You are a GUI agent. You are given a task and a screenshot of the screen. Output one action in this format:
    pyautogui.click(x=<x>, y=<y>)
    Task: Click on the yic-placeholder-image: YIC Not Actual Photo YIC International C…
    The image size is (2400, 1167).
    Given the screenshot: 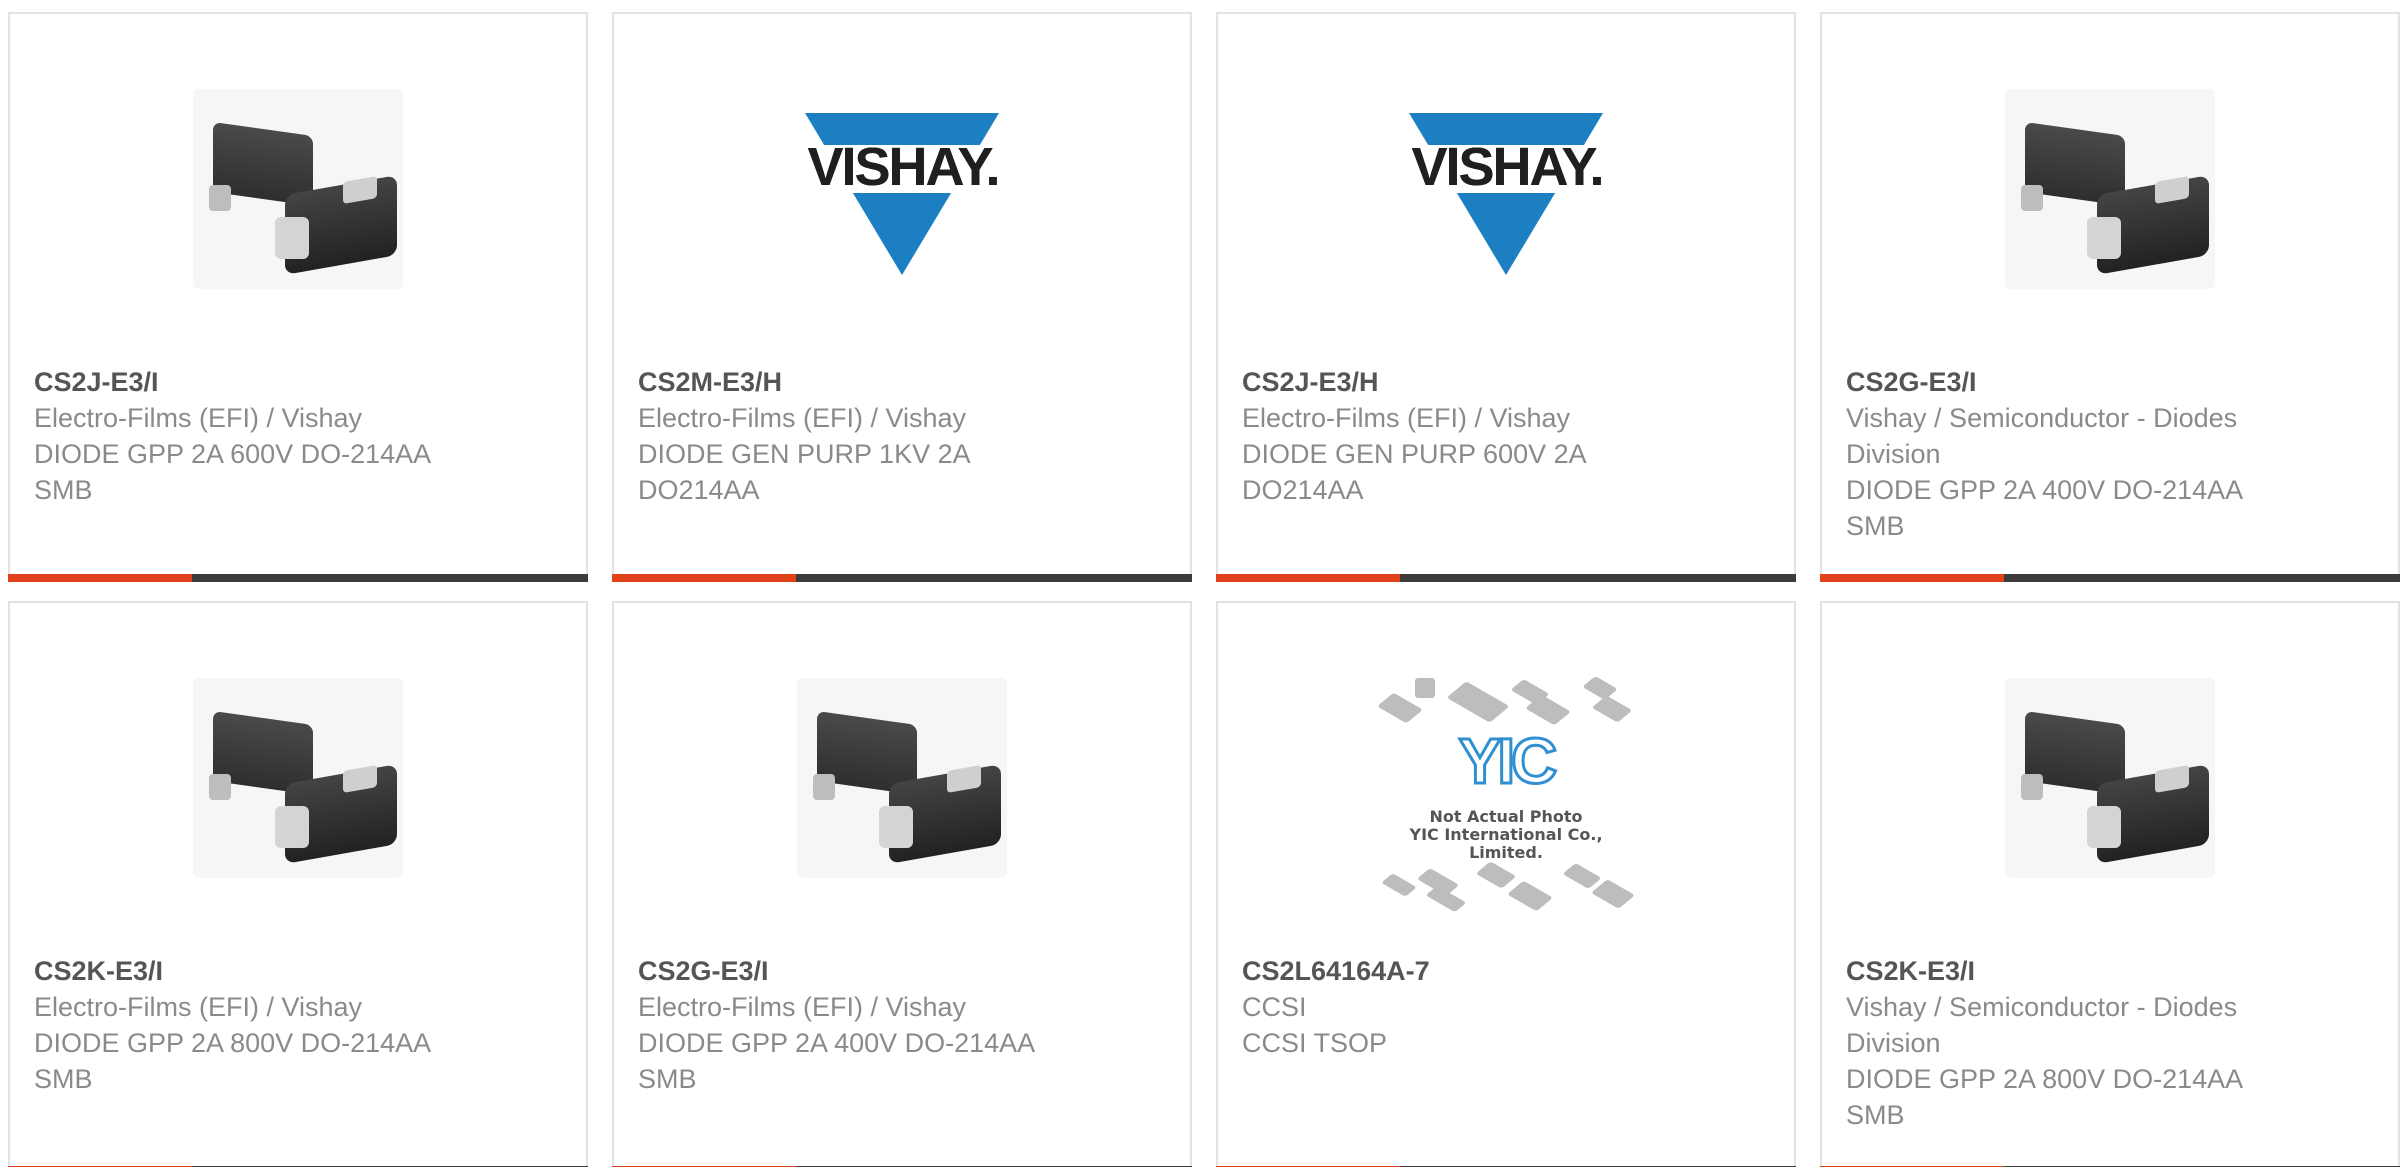 What is the action you would take?
    pyautogui.click(x=1506, y=797)
    